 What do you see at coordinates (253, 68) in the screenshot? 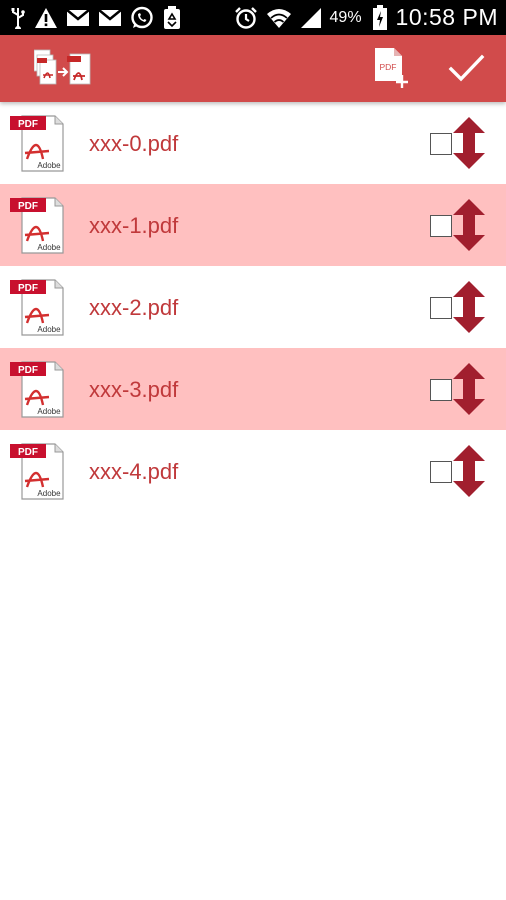
I see `app-bar: PDF` at bounding box center [253, 68].